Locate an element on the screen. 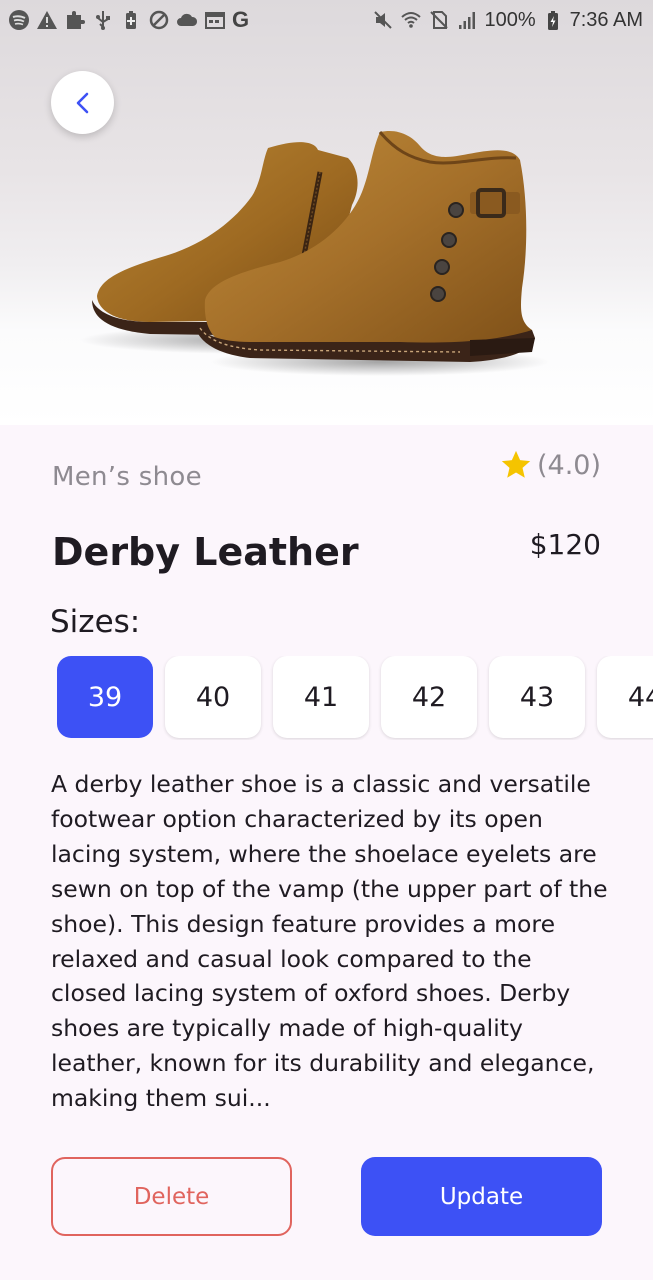  star-icon is located at coordinates (516, 464).